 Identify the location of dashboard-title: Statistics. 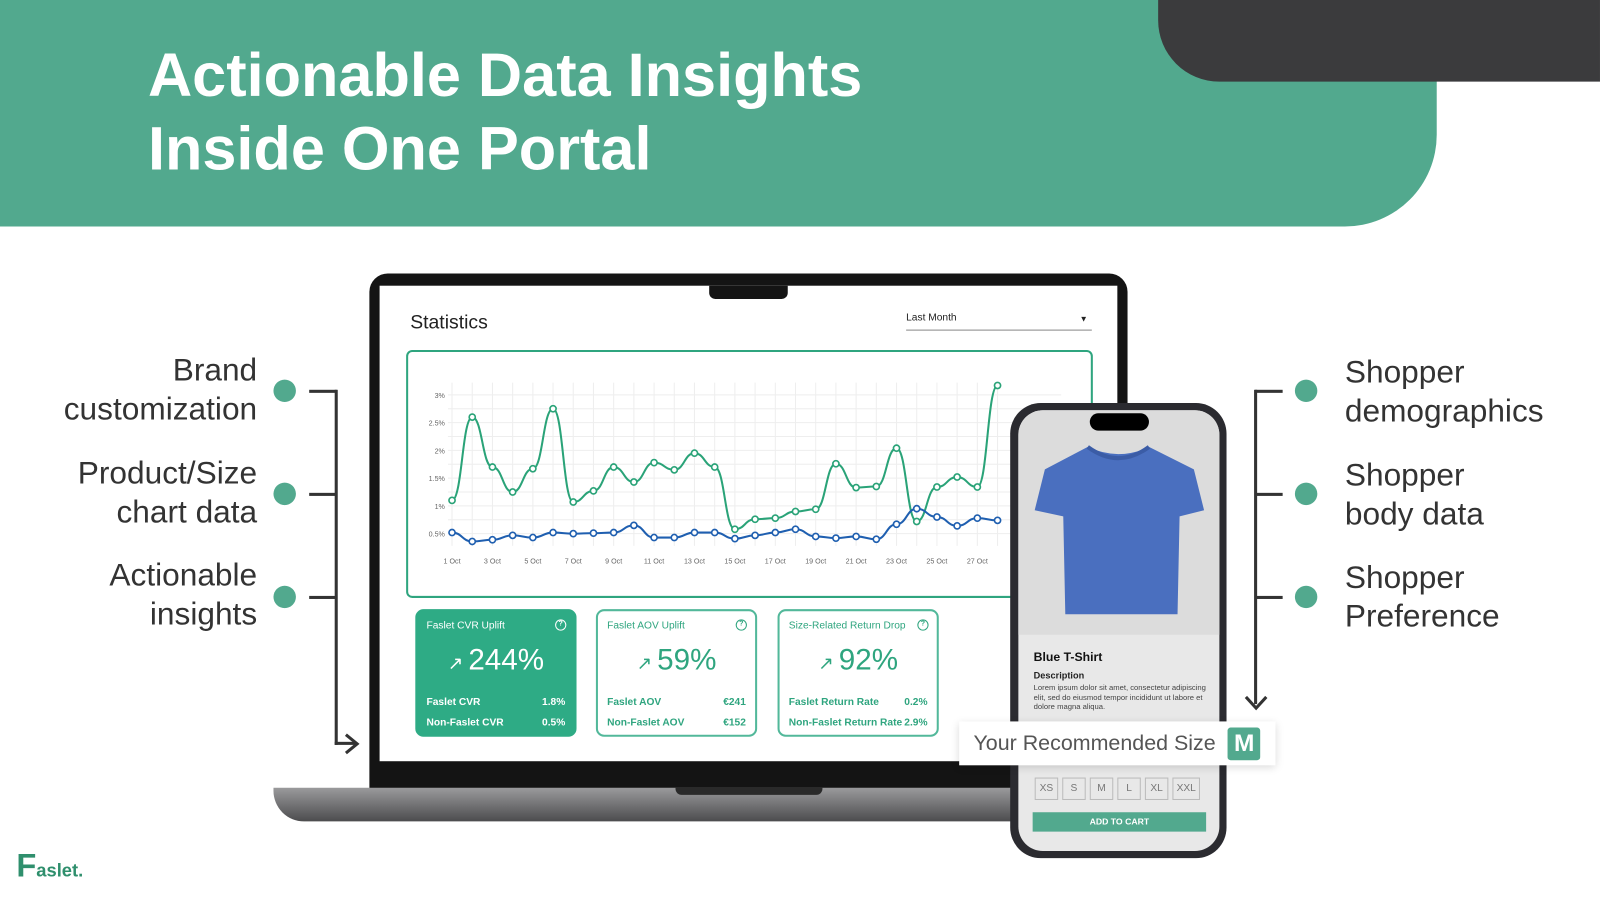
(449, 323).